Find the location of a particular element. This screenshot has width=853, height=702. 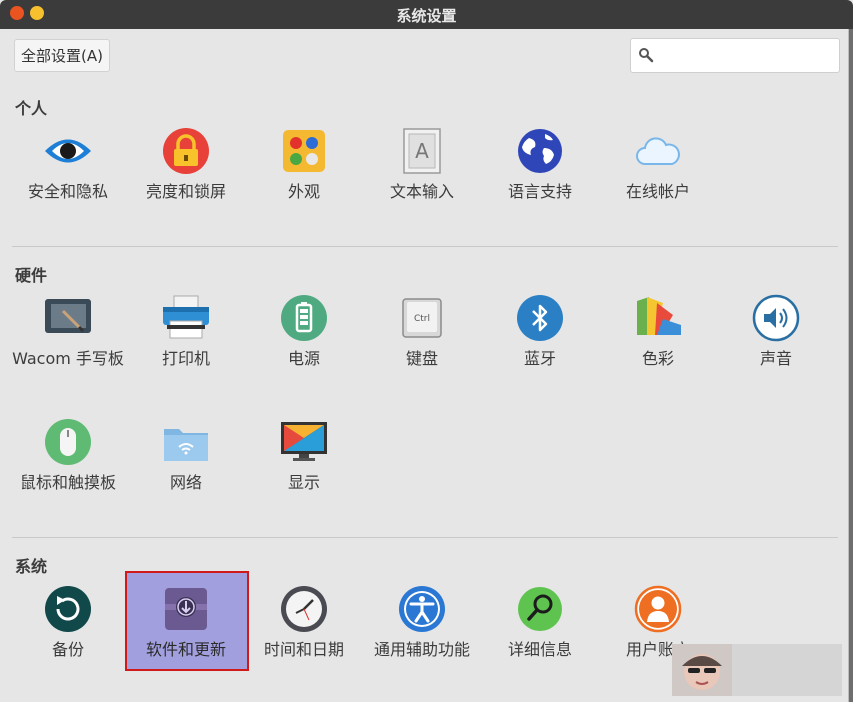

item-label: 语言支持 is located at coordinates (539, 191).